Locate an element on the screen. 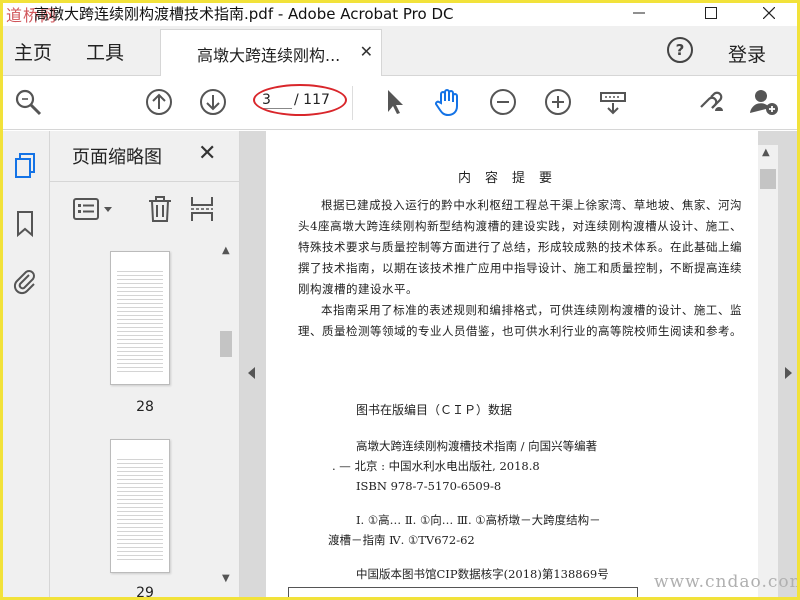 The height and width of the screenshot is (600, 800). minimize-button is located at coordinates (639, 13).